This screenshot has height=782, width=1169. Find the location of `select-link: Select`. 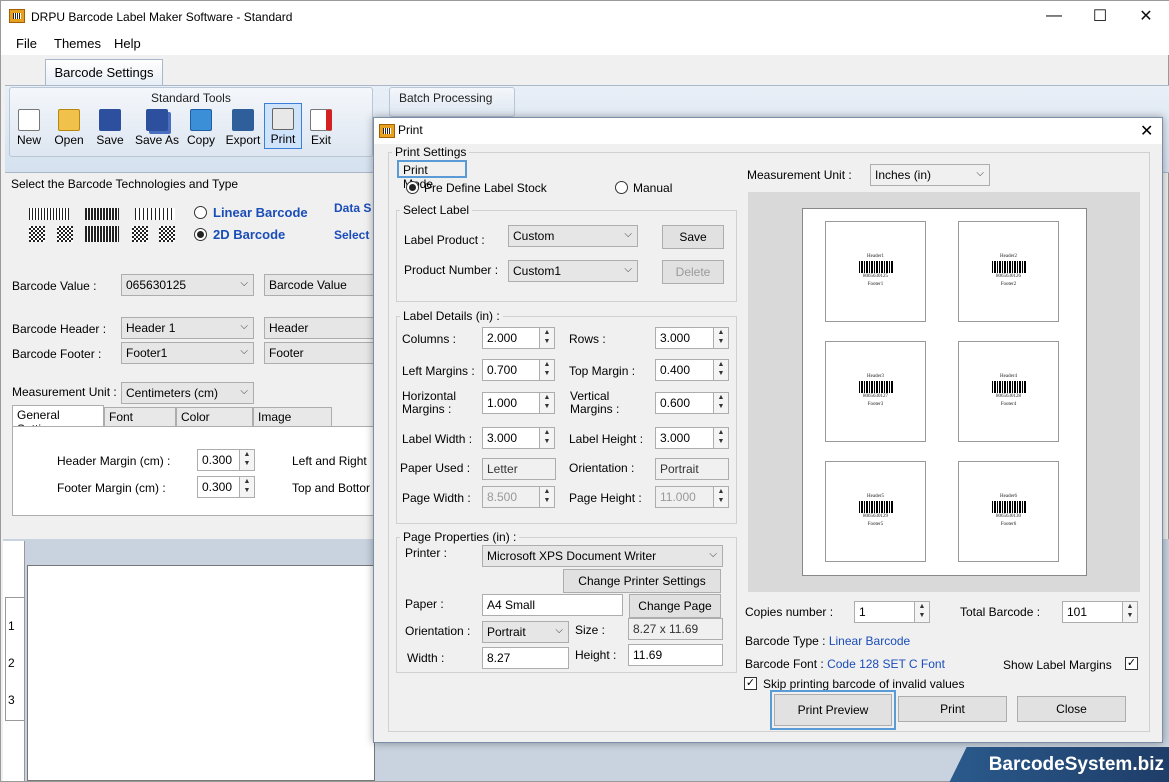

select-link: Select is located at coordinates (351, 235).